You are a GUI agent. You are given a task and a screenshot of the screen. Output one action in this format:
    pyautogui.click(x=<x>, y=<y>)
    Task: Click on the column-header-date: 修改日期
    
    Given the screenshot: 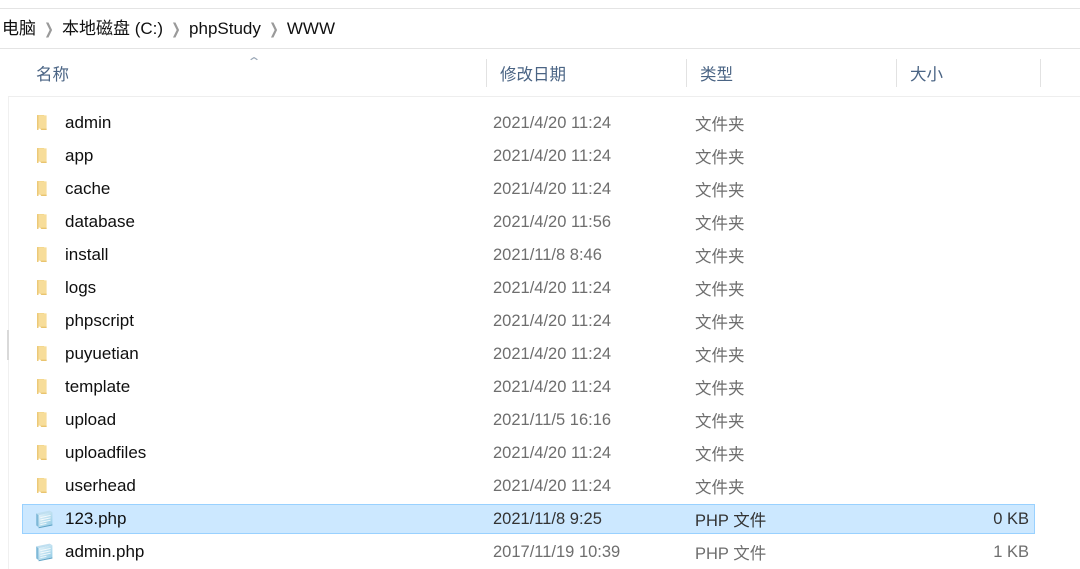 What is the action you would take?
    pyautogui.click(x=586, y=73)
    